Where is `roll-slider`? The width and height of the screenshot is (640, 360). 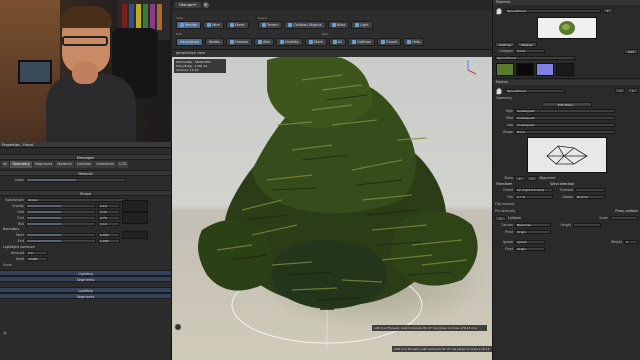 roll-slider is located at coordinates (61, 223).